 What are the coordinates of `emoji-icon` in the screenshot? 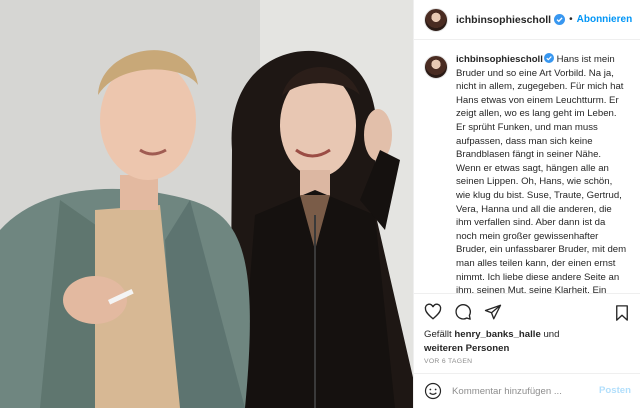 It's located at (433, 391).